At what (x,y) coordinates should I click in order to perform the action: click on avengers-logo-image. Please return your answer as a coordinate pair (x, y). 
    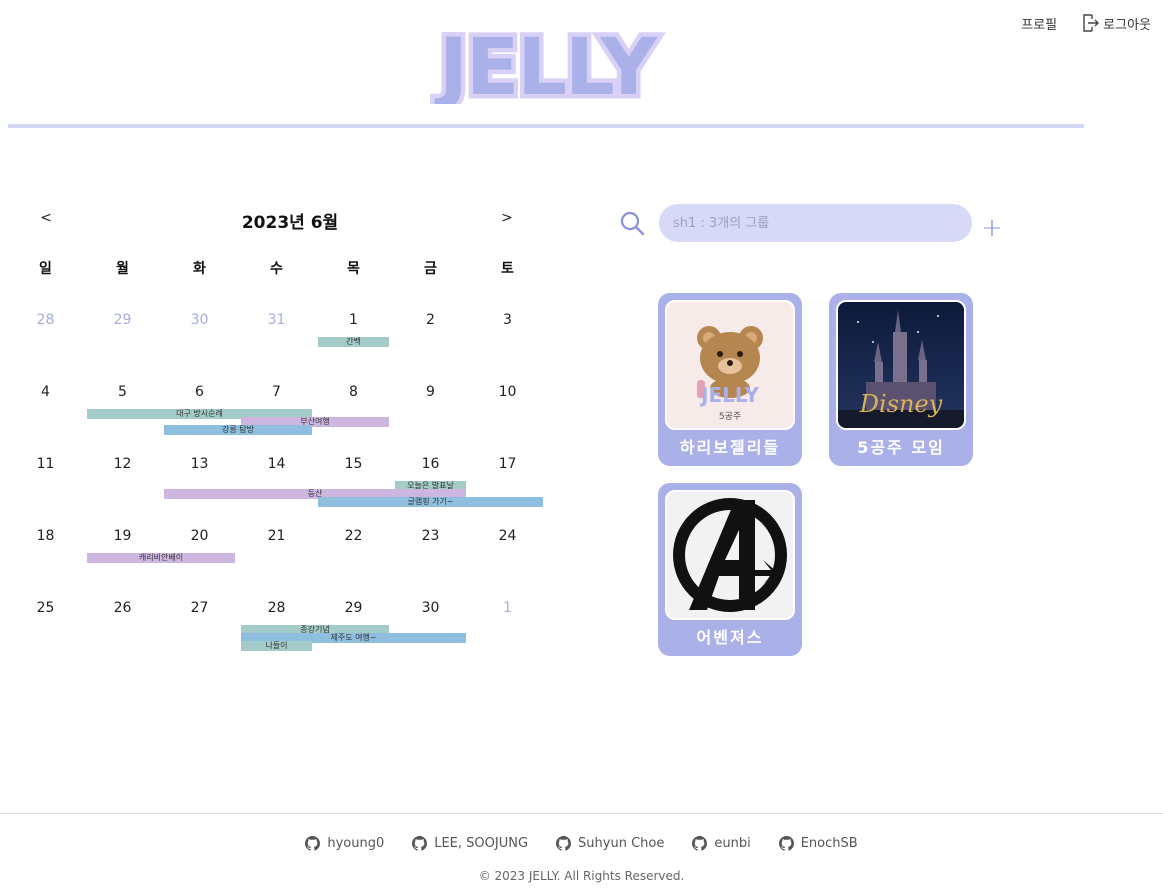
    Looking at the image, I should click on (730, 555).